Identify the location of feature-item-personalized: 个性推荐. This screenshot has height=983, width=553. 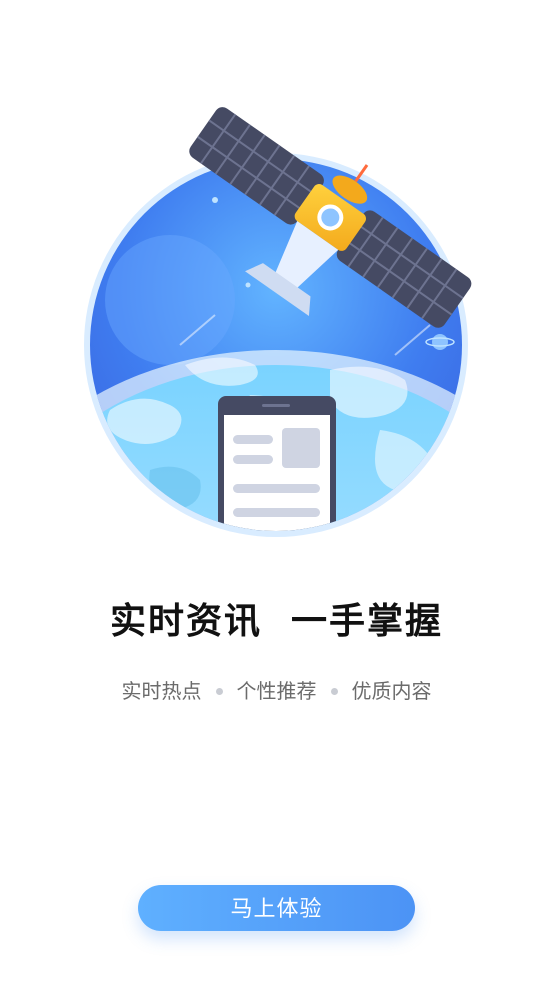
(276, 691).